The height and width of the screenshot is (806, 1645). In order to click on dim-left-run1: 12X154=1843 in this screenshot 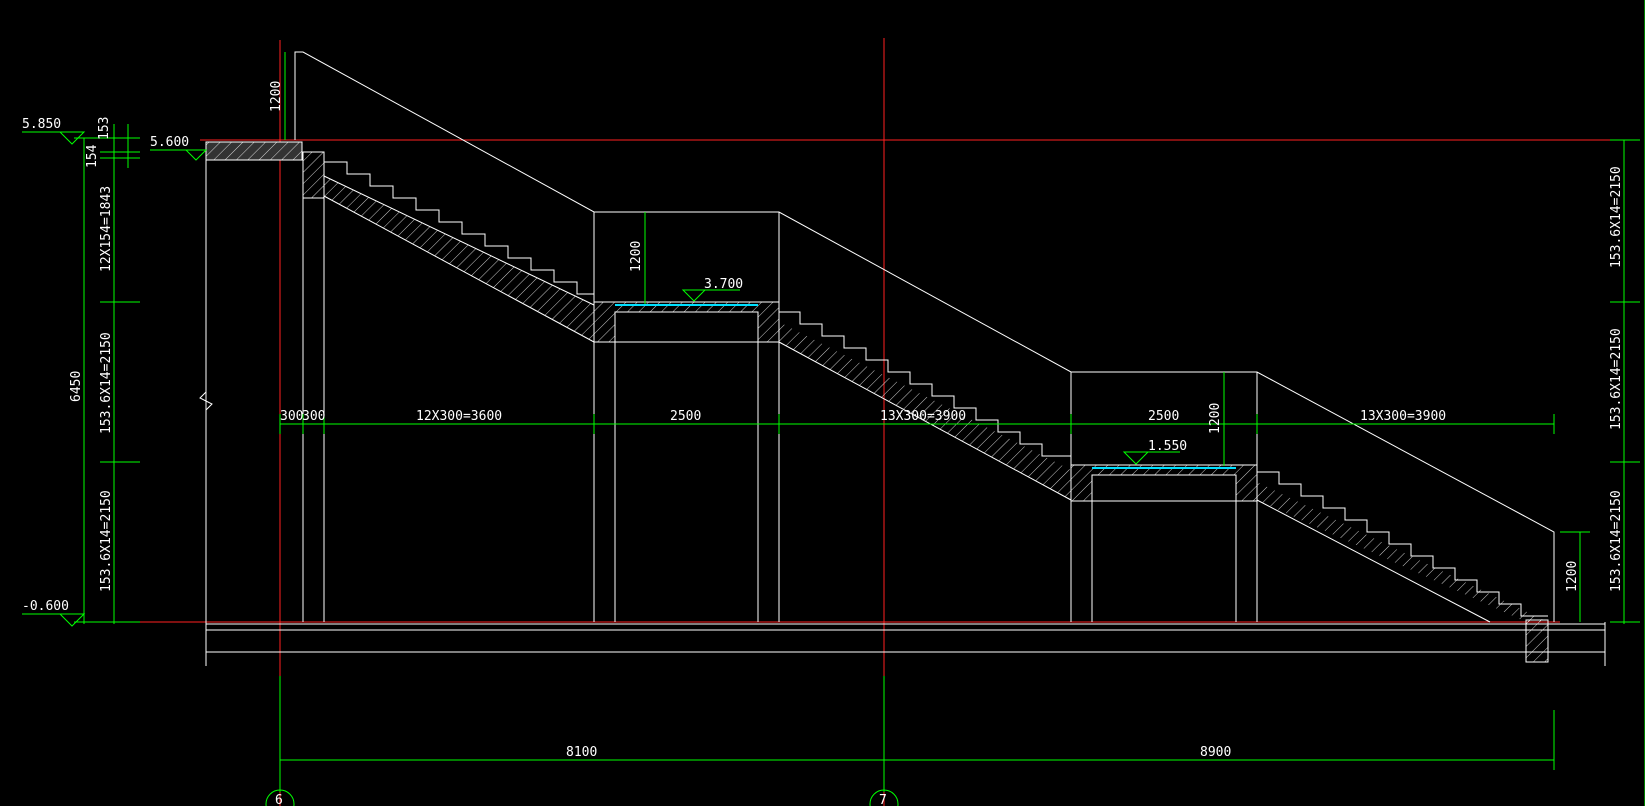, I will do `click(106, 229)`.